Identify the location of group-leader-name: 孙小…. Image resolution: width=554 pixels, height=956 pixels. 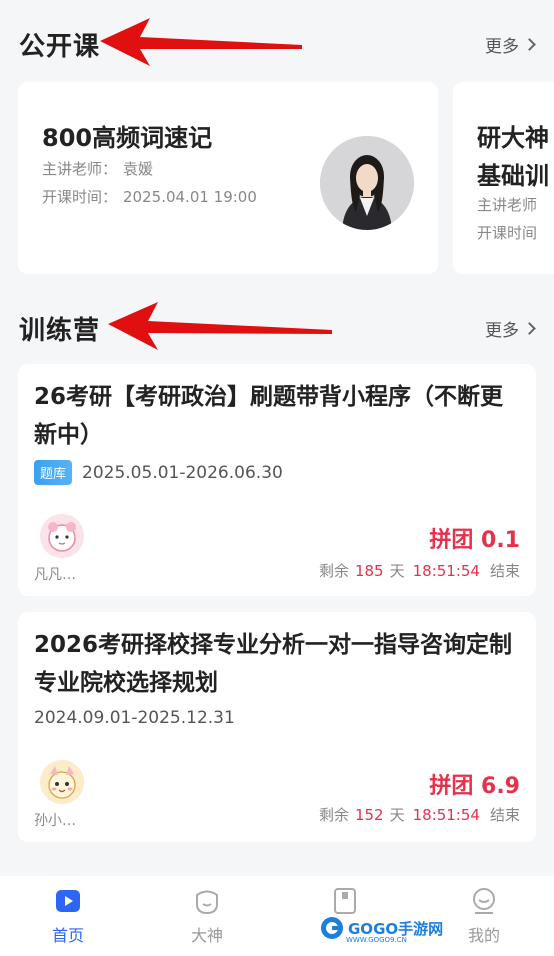
(55, 821).